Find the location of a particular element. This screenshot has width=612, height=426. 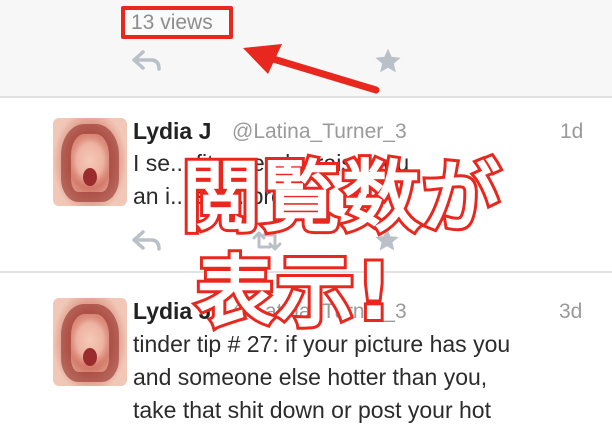

divider is located at coordinates (306, 97).